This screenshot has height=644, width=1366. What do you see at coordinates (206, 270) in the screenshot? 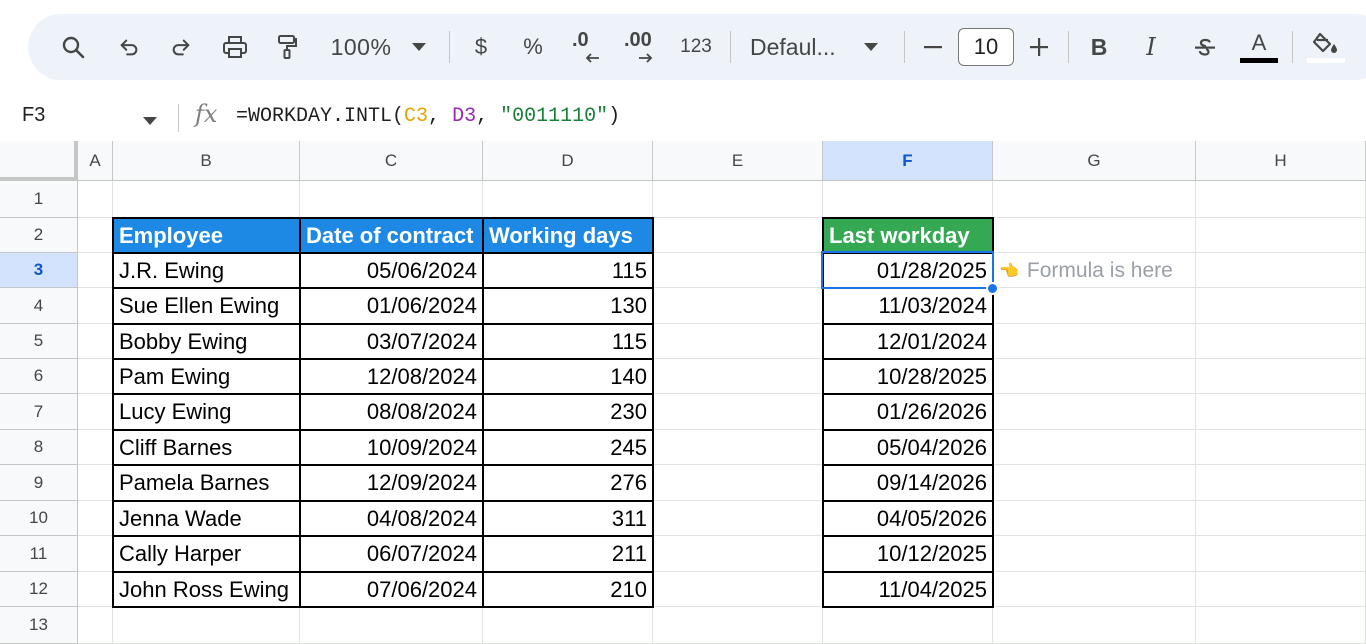
I see `employee-cell: J.R. Ewing` at bounding box center [206, 270].